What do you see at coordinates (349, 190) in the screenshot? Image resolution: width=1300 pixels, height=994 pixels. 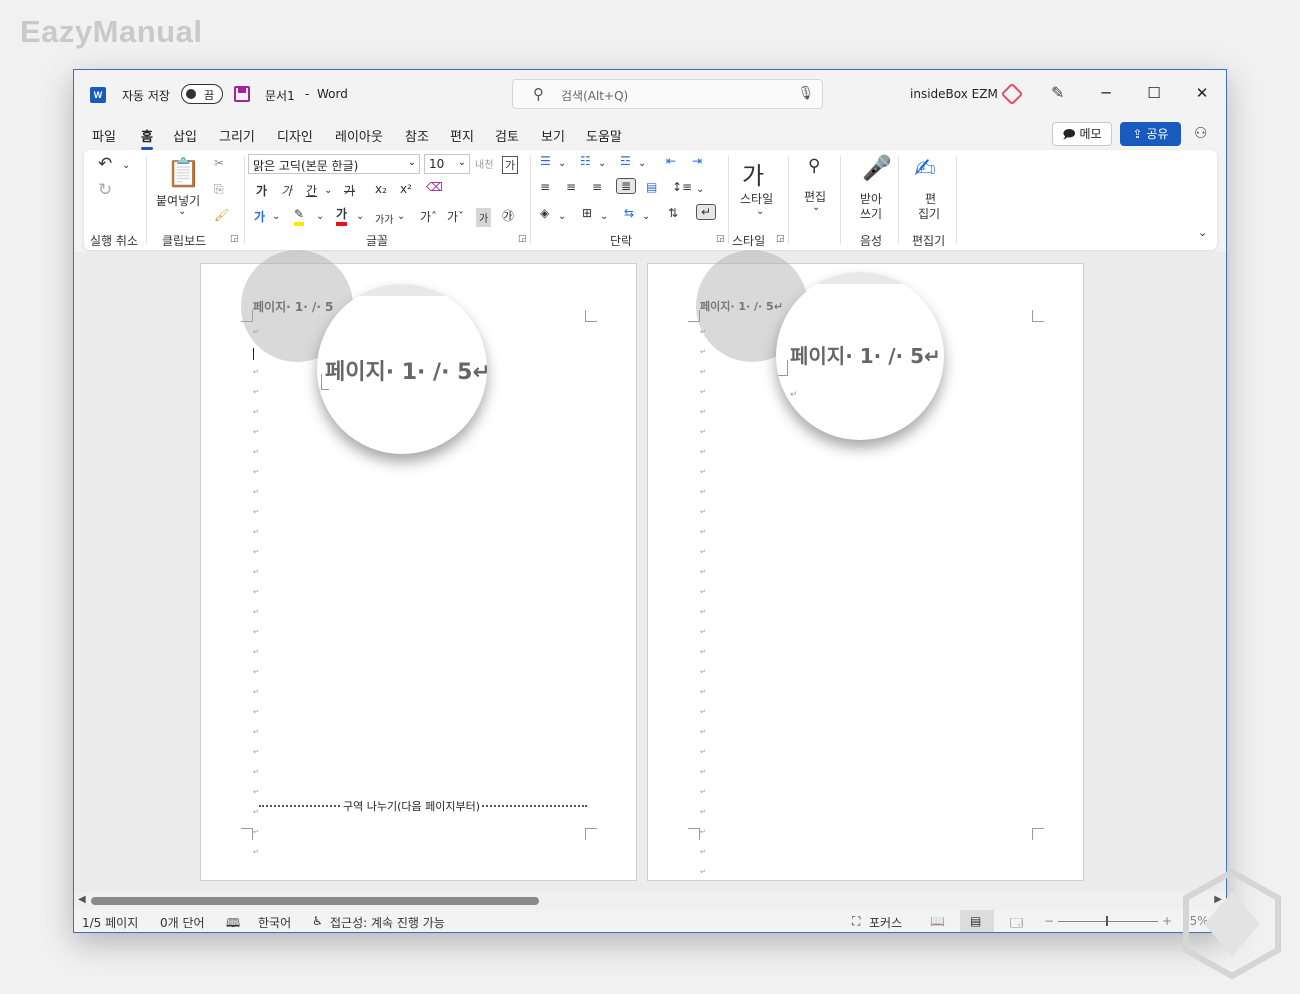 I see `strikethrough-button: 가` at bounding box center [349, 190].